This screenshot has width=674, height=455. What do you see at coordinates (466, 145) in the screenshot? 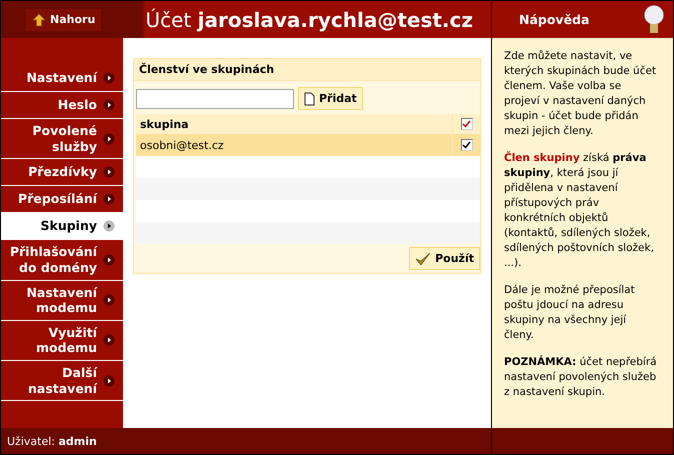
I see `row-checkbox` at bounding box center [466, 145].